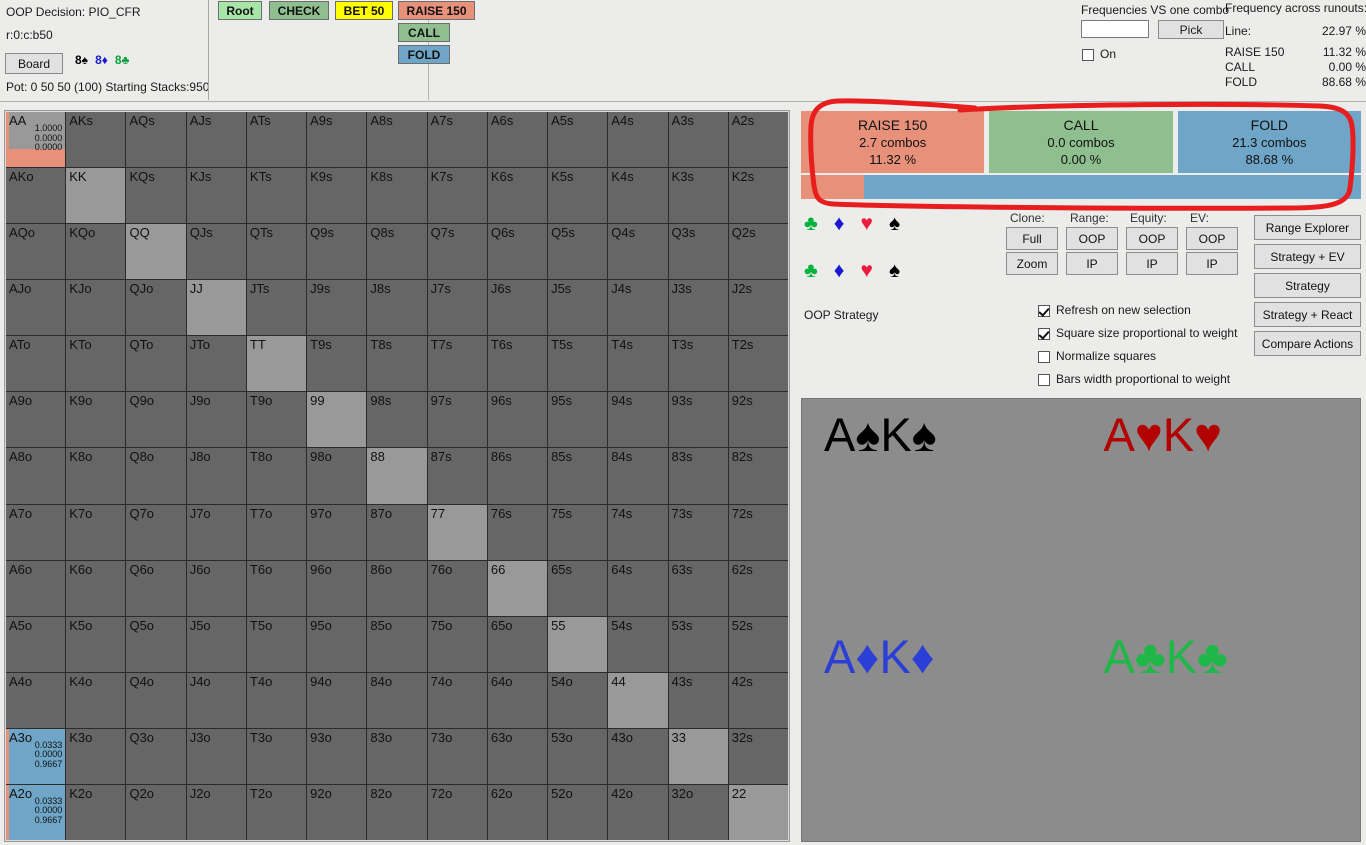  I want to click on combo-quadrant-AKs-spades: A♠K♠, so click(941, 509).